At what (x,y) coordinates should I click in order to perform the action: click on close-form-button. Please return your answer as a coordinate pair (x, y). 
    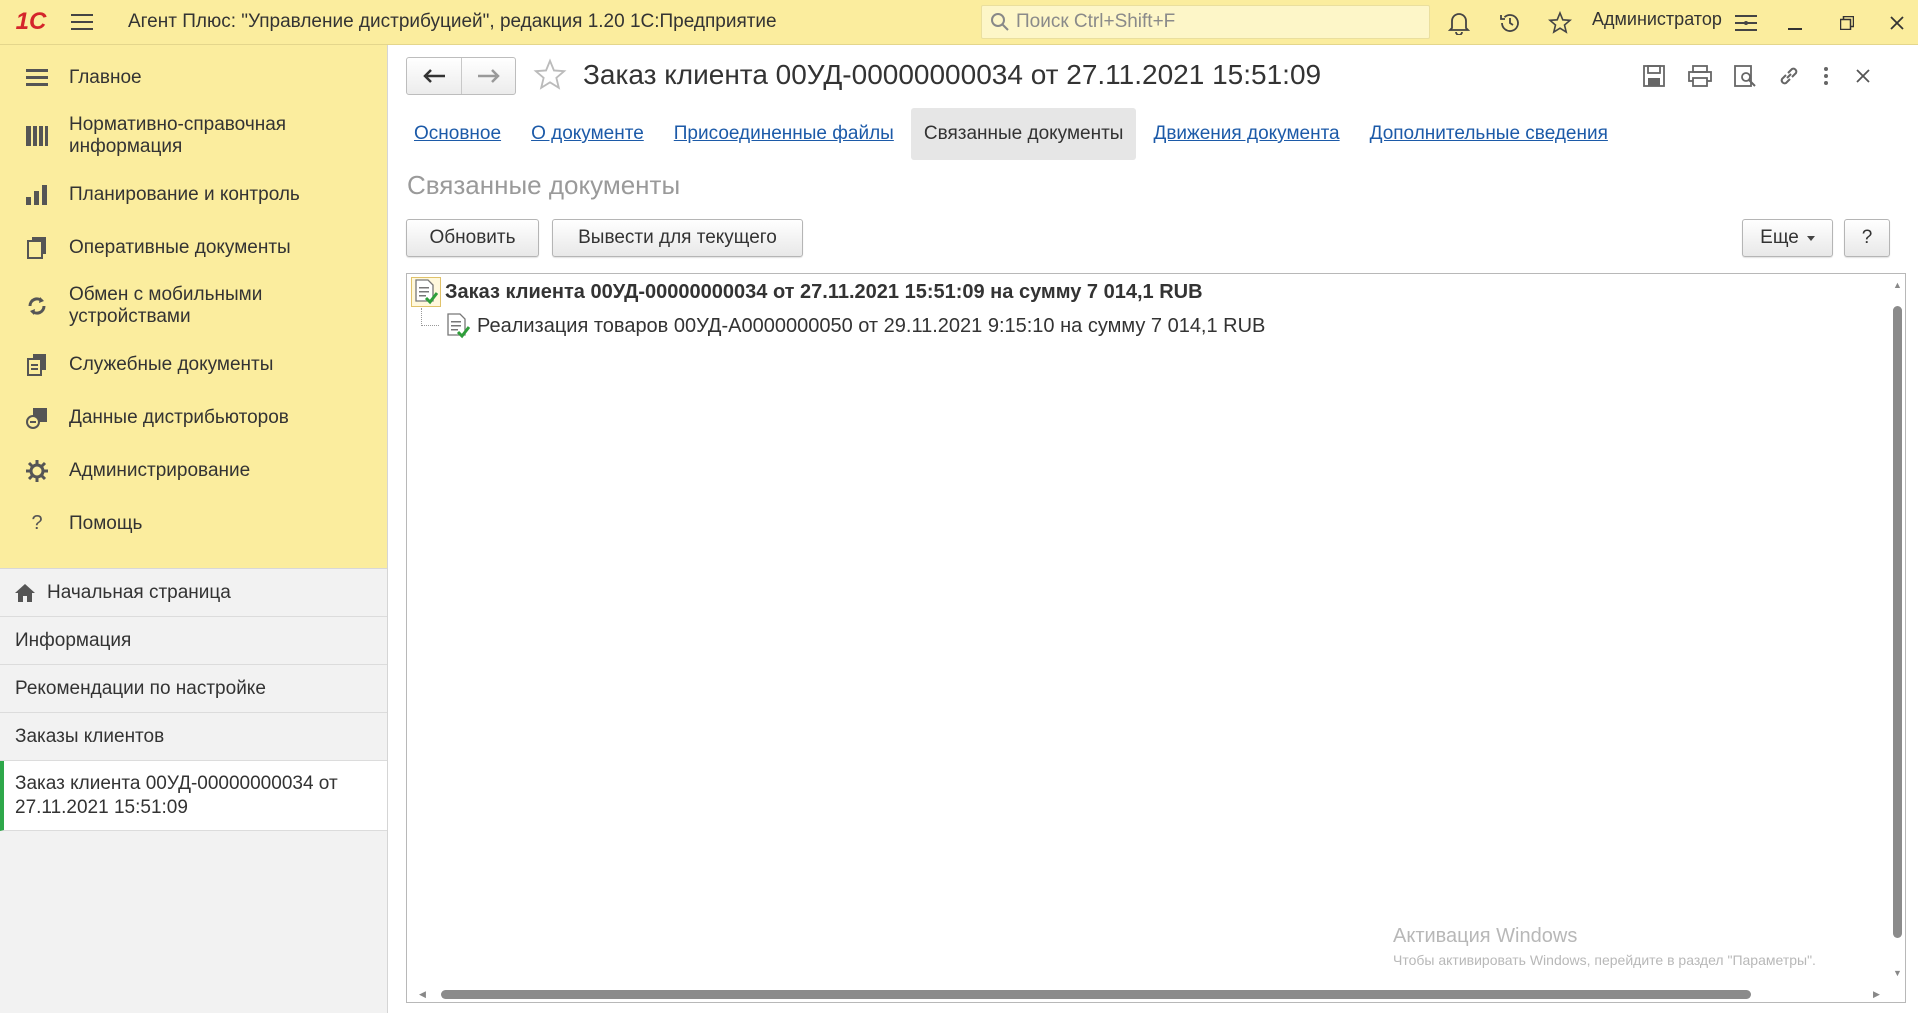
    Looking at the image, I should click on (1863, 76).